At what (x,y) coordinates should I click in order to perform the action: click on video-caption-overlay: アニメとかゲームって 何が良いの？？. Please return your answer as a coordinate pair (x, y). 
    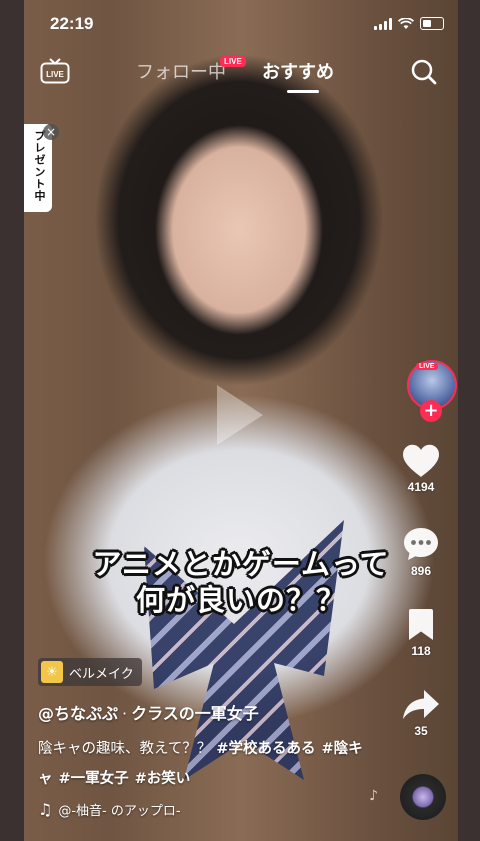
    Looking at the image, I should click on (241, 582).